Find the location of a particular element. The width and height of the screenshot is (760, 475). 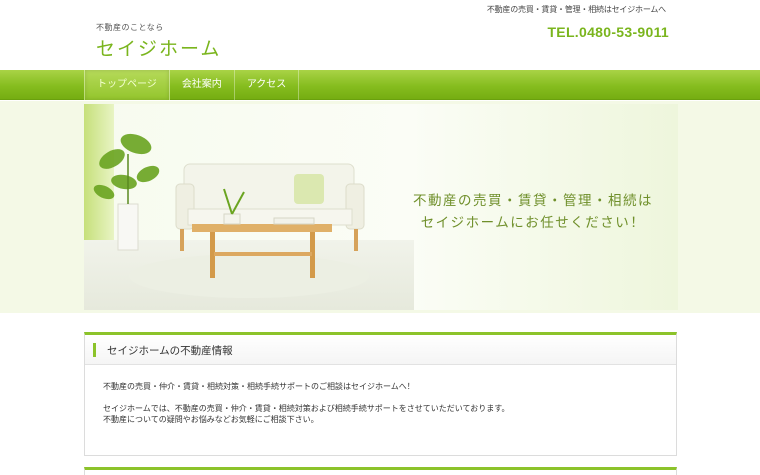

next-section-top is located at coordinates (380, 471).